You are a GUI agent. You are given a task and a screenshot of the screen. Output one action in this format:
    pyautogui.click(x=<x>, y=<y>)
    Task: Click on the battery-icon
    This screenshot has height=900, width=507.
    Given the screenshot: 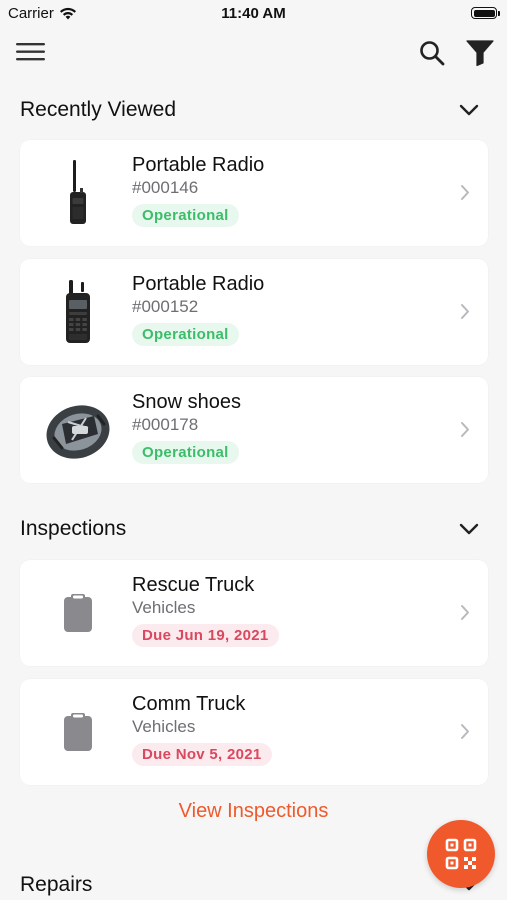 What is the action you would take?
    pyautogui.click(x=485, y=13)
    